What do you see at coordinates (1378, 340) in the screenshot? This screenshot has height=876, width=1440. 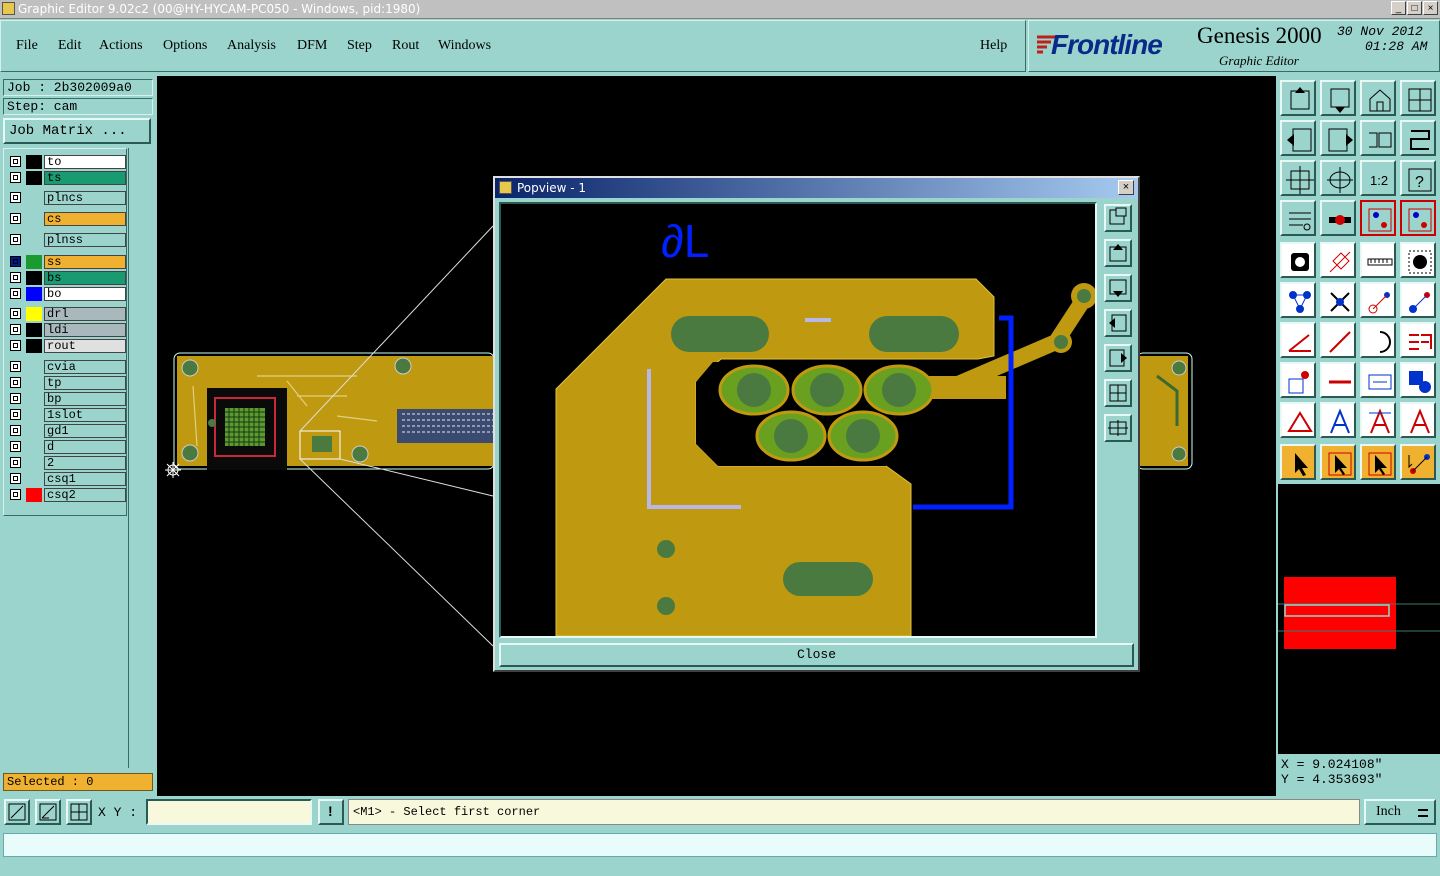 I see `arc-button` at bounding box center [1378, 340].